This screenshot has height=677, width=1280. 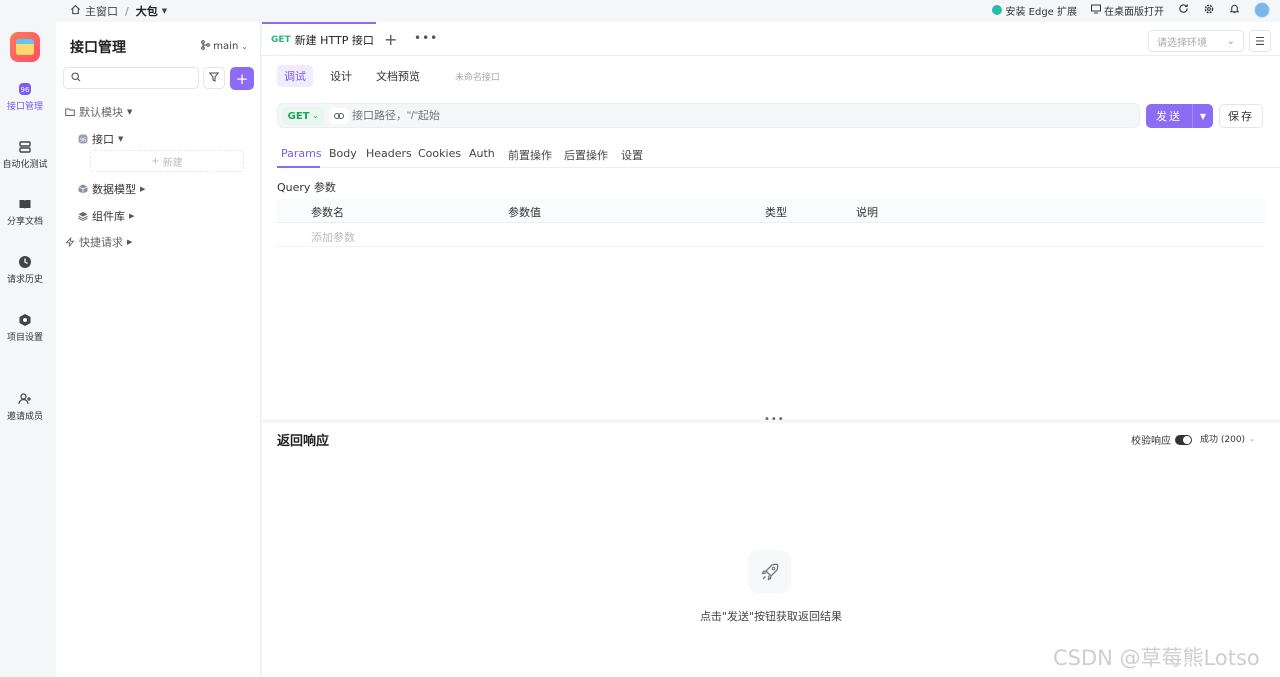 What do you see at coordinates (303, 116) in the screenshot?
I see `method-select: GET ⌄` at bounding box center [303, 116].